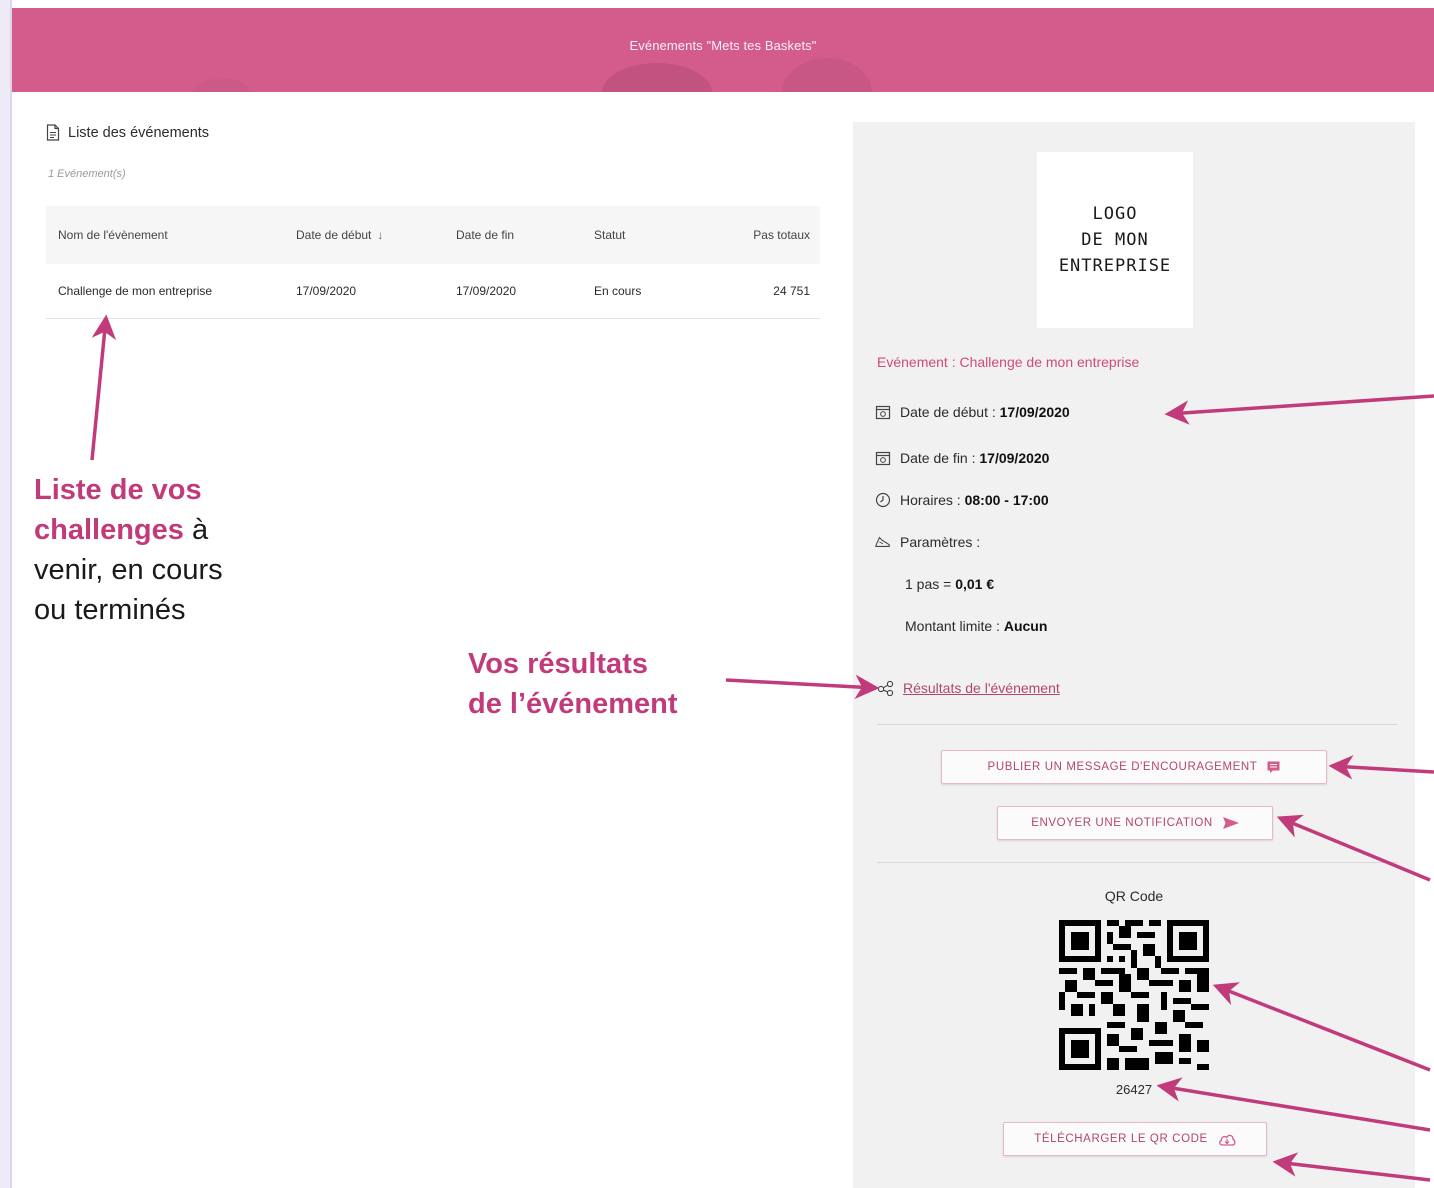 This screenshot has height=1188, width=1434. What do you see at coordinates (1273, 767) in the screenshot?
I see `message-icon` at bounding box center [1273, 767].